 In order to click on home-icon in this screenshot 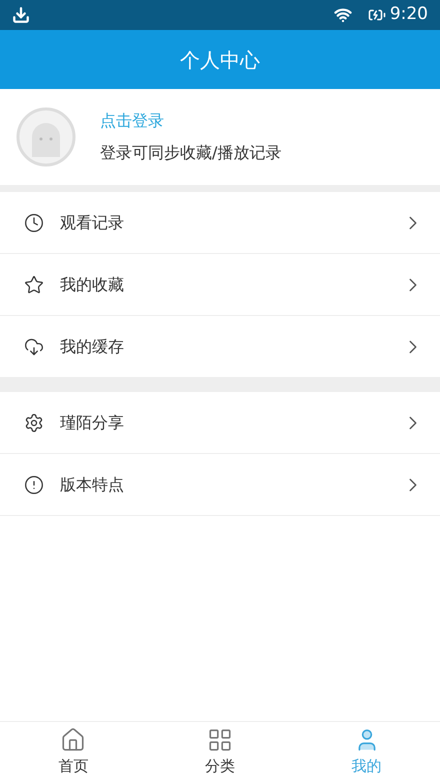, I will do `click(73, 740)`.